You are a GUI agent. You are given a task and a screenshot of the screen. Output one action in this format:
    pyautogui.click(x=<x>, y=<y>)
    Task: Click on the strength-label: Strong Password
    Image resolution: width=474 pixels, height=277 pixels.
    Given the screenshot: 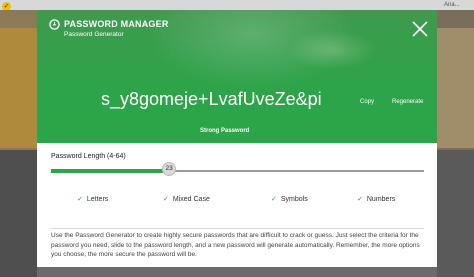 What is the action you would take?
    pyautogui.click(x=225, y=131)
    